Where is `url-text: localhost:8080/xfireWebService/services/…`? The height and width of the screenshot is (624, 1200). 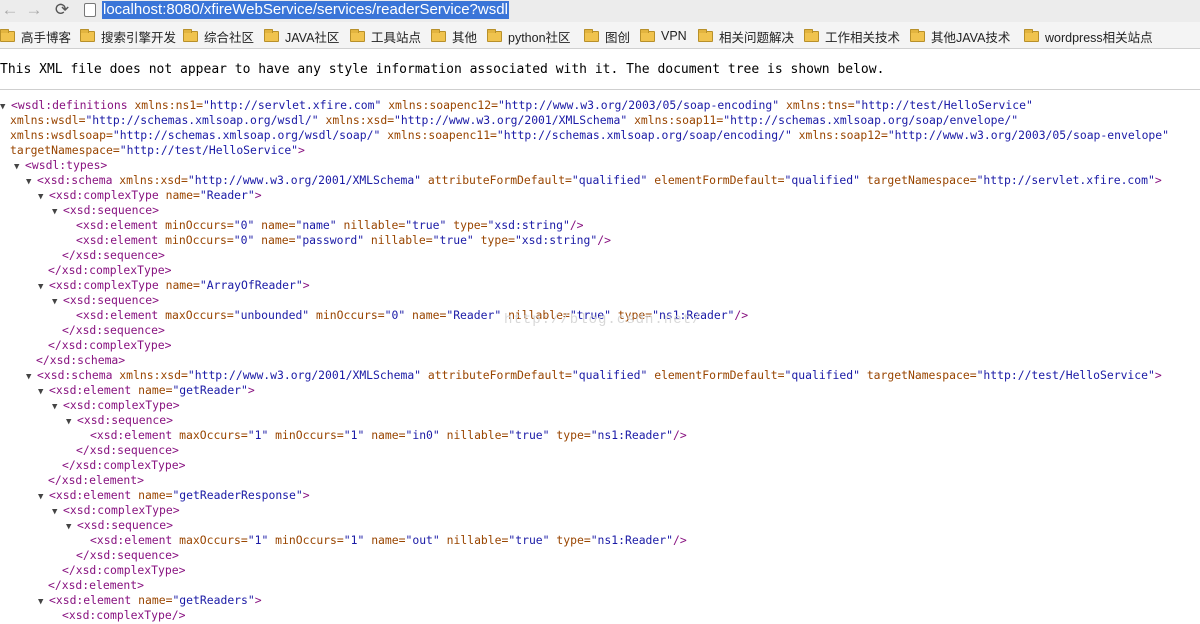
url-text: localhost:8080/xfireWebService/services/… is located at coordinates (305, 10).